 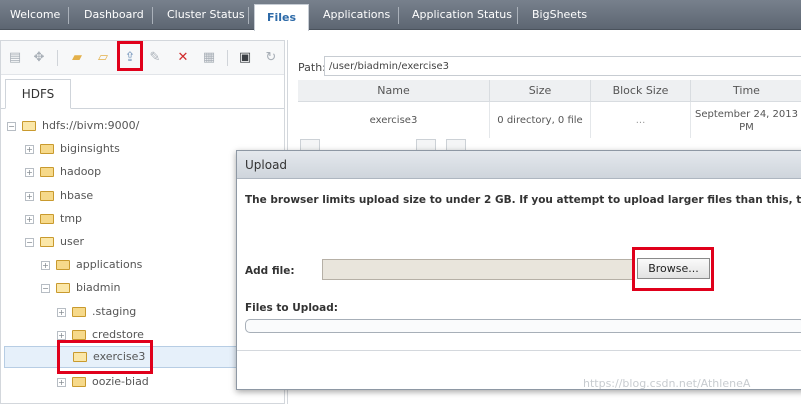 What do you see at coordinates (746, 127) in the screenshot?
I see `cell-time-line2: PM` at bounding box center [746, 127].